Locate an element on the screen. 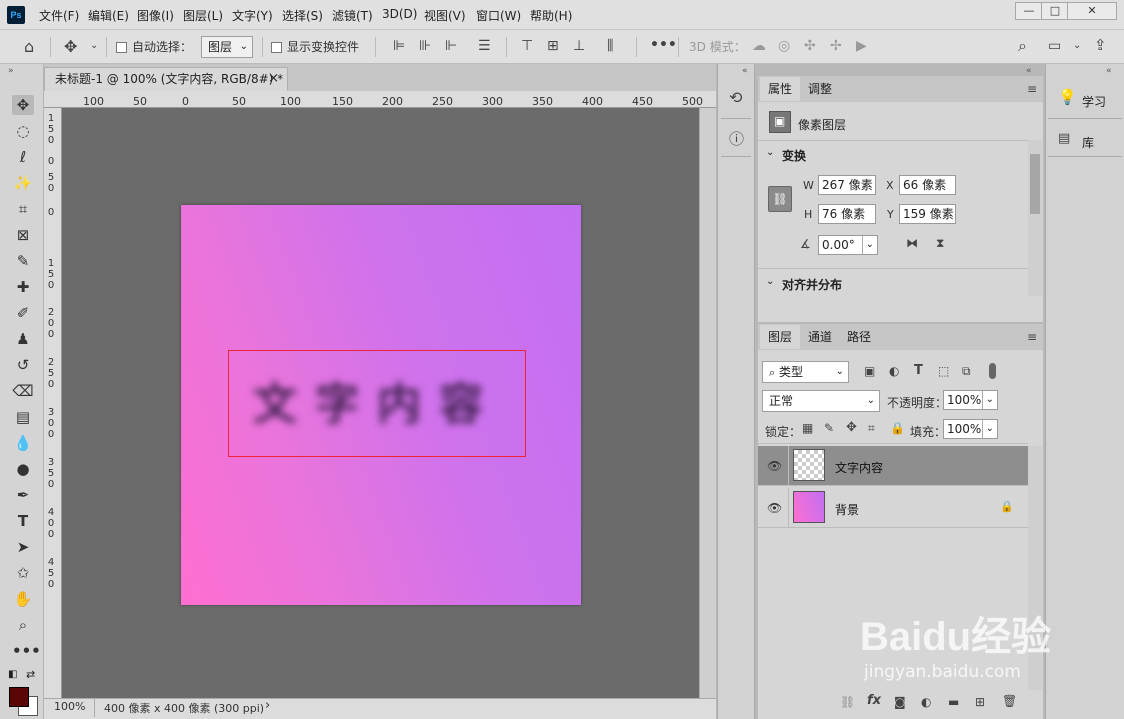 The image size is (1124, 719). default-colors-icon: ◧ is located at coordinates (12, 674).